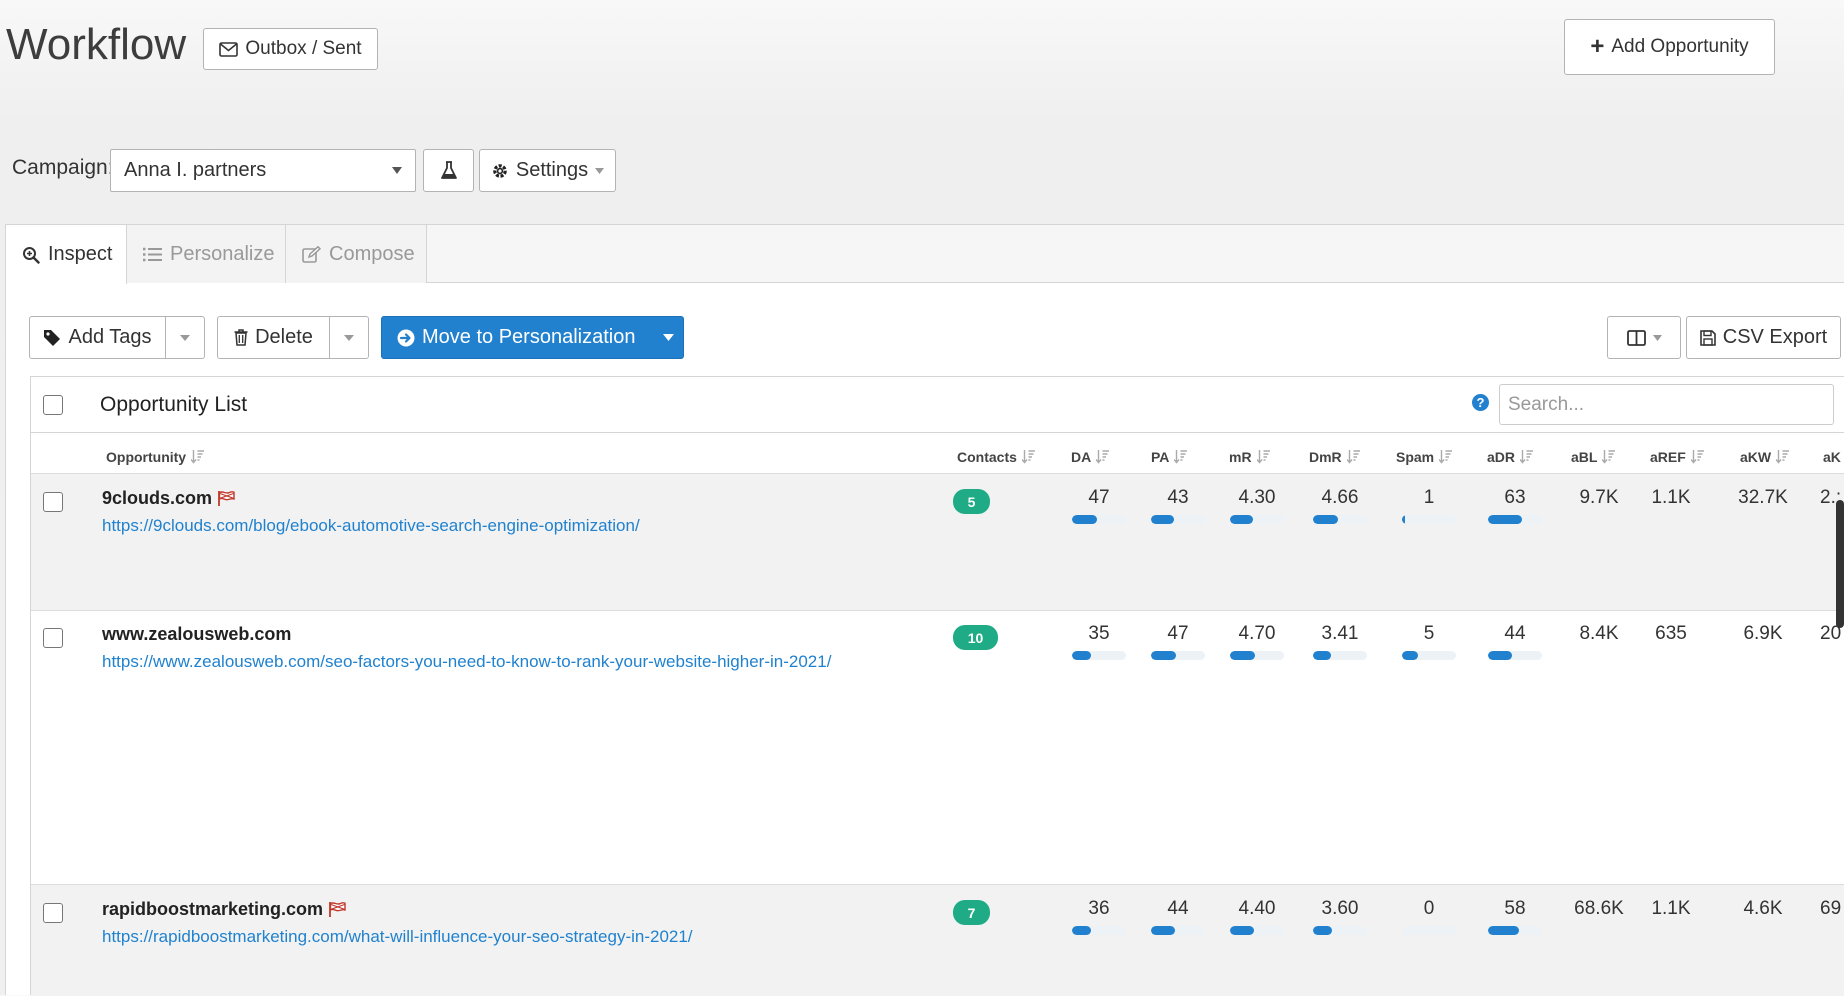 Image resolution: width=1844 pixels, height=996 pixels. What do you see at coordinates (349, 337) in the screenshot?
I see `delete-dropdown-toggle` at bounding box center [349, 337].